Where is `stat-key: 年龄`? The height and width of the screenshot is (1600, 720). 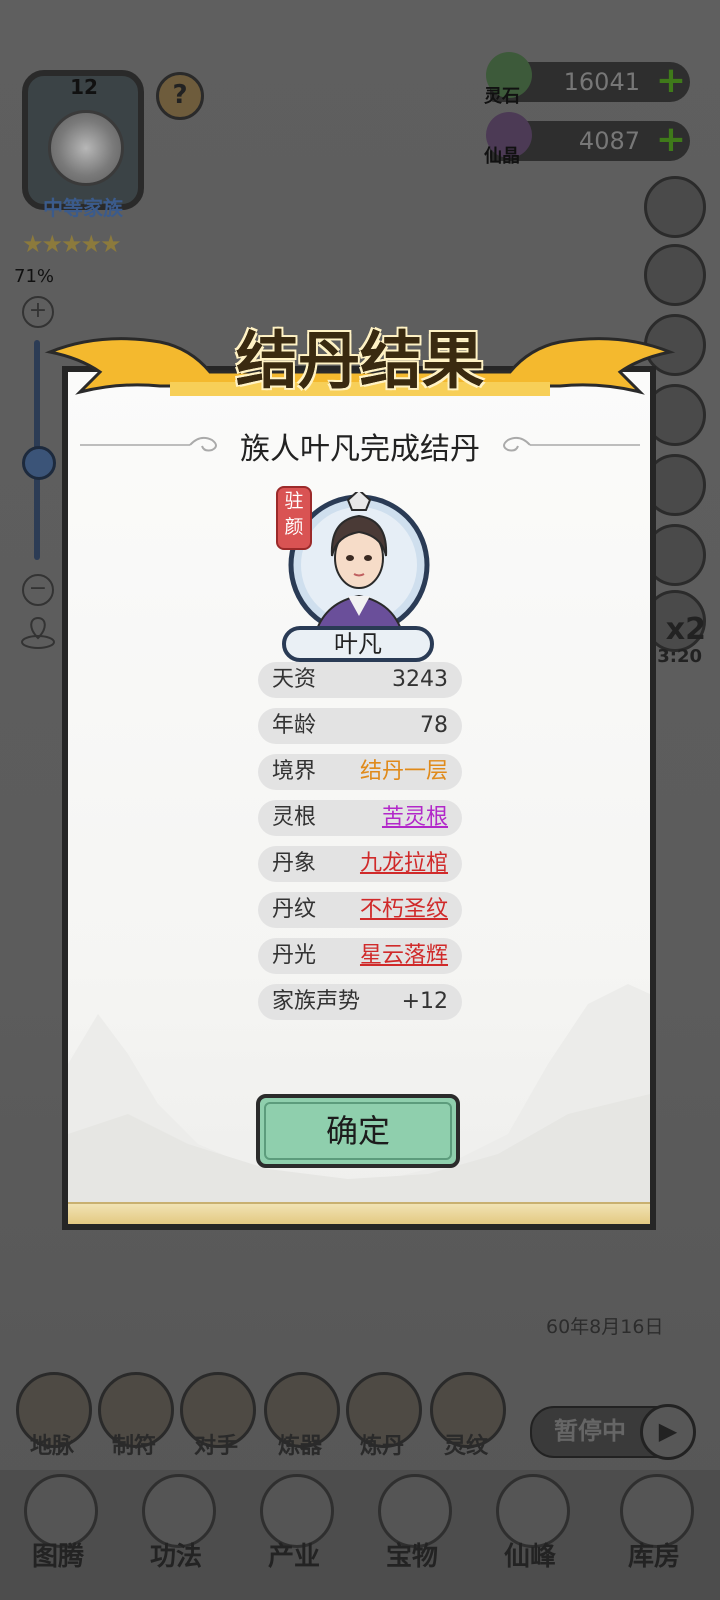 stat-key: 年龄 is located at coordinates (294, 725).